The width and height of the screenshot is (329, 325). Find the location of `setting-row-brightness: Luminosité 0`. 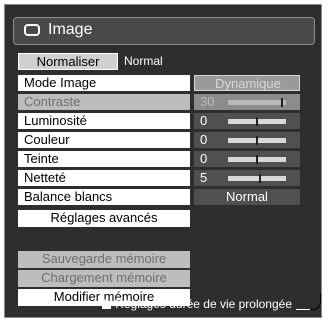

setting-row-brightness: Luminosité 0 is located at coordinates (159, 121).